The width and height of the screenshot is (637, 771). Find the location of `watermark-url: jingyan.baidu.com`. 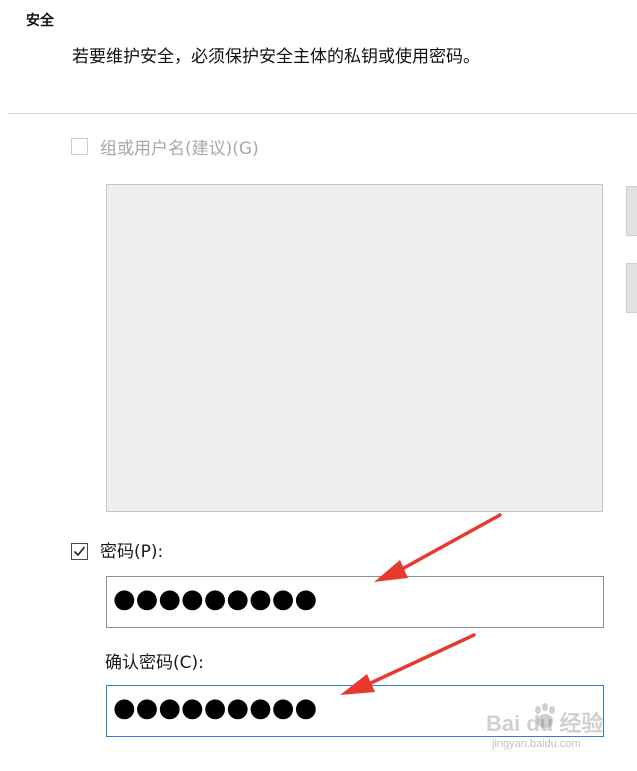

watermark-url: jingyan.baidu.com is located at coordinates (536, 744).